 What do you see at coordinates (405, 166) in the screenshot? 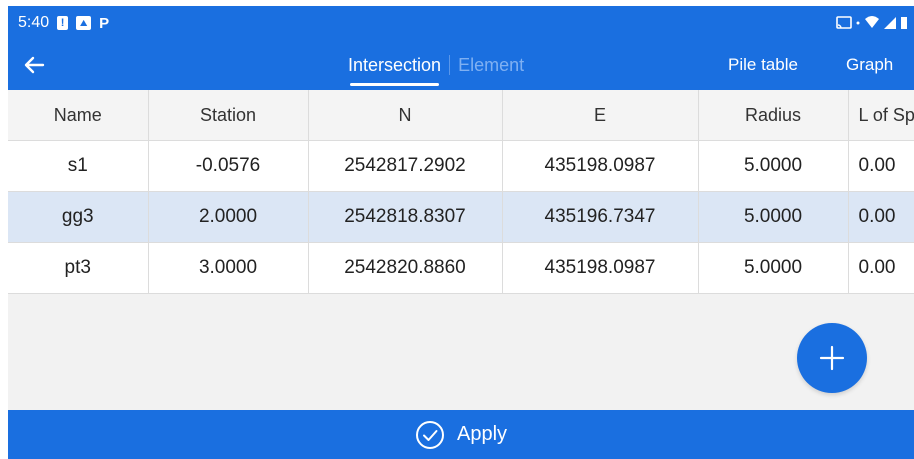
I see `cell-n: 2542817.2902` at bounding box center [405, 166].